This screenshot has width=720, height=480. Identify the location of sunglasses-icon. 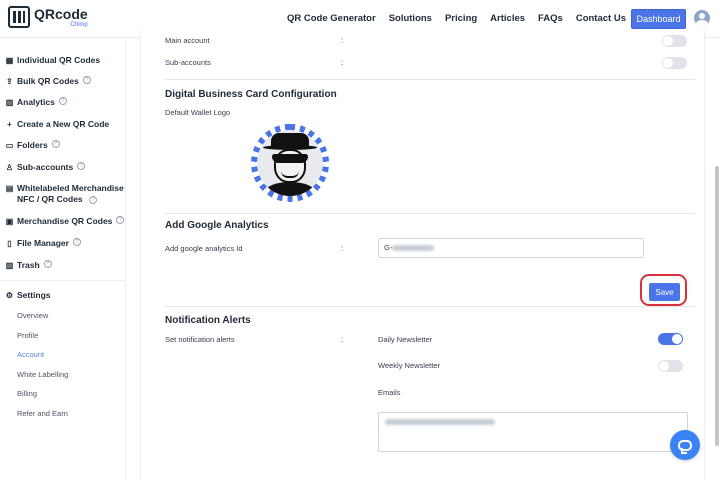
(290, 158).